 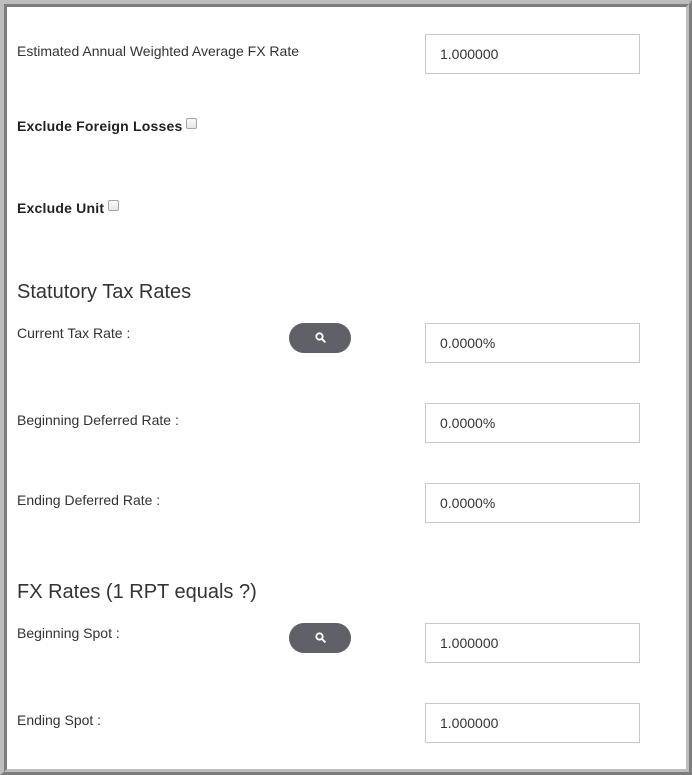 I want to click on current-tax-rate-lookup-button, so click(x=320, y=338).